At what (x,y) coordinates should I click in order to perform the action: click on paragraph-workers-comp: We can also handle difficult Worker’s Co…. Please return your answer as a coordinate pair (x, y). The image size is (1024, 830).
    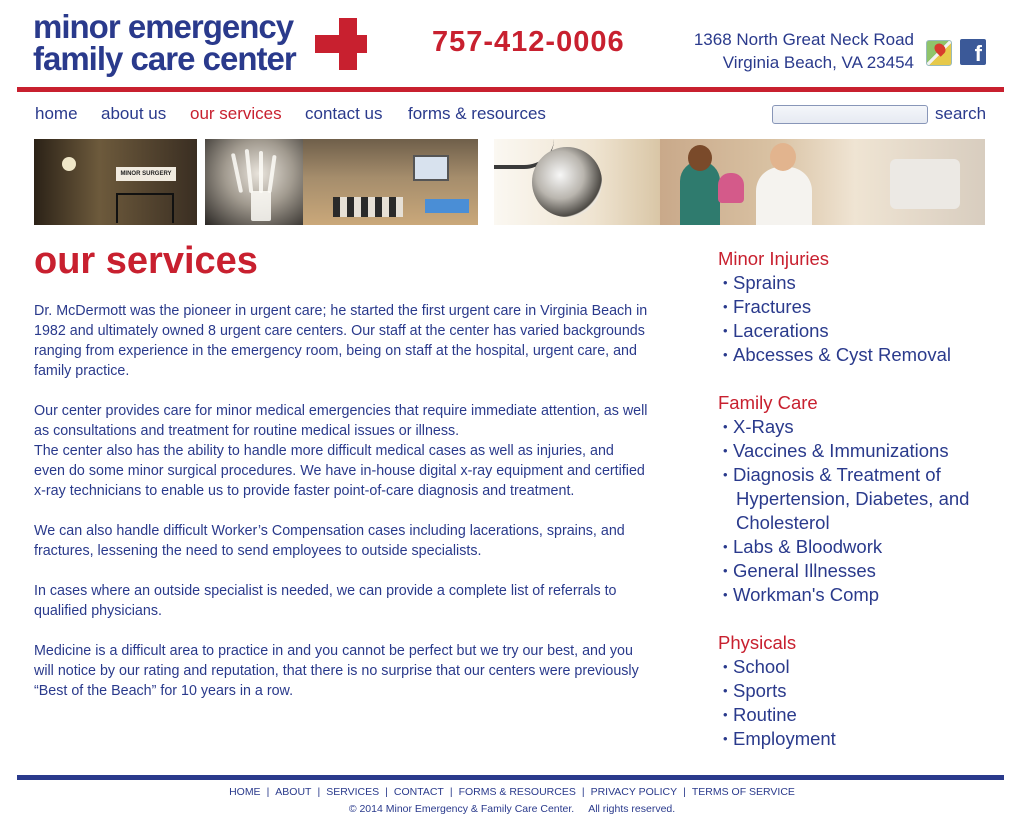
    Looking at the image, I should click on (329, 541).